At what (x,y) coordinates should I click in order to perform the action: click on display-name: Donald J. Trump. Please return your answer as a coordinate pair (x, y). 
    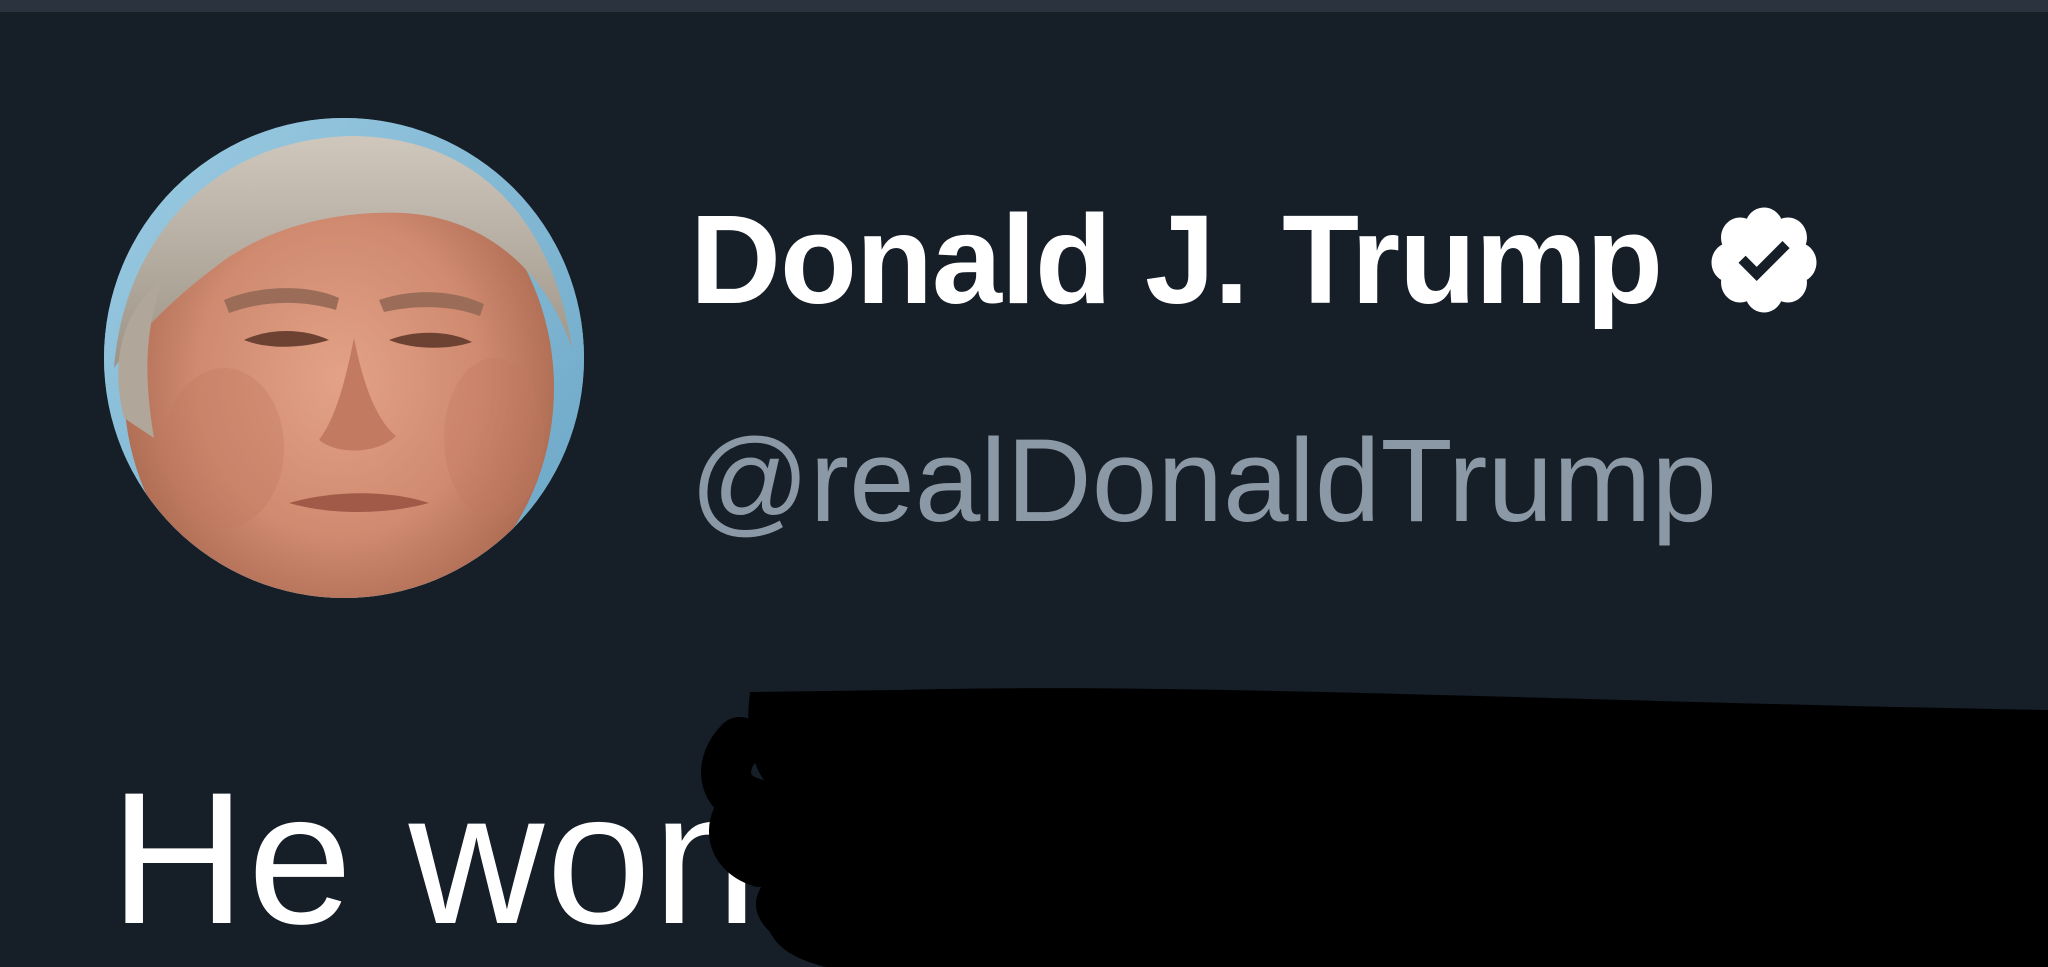
    Looking at the image, I should click on (1176, 260).